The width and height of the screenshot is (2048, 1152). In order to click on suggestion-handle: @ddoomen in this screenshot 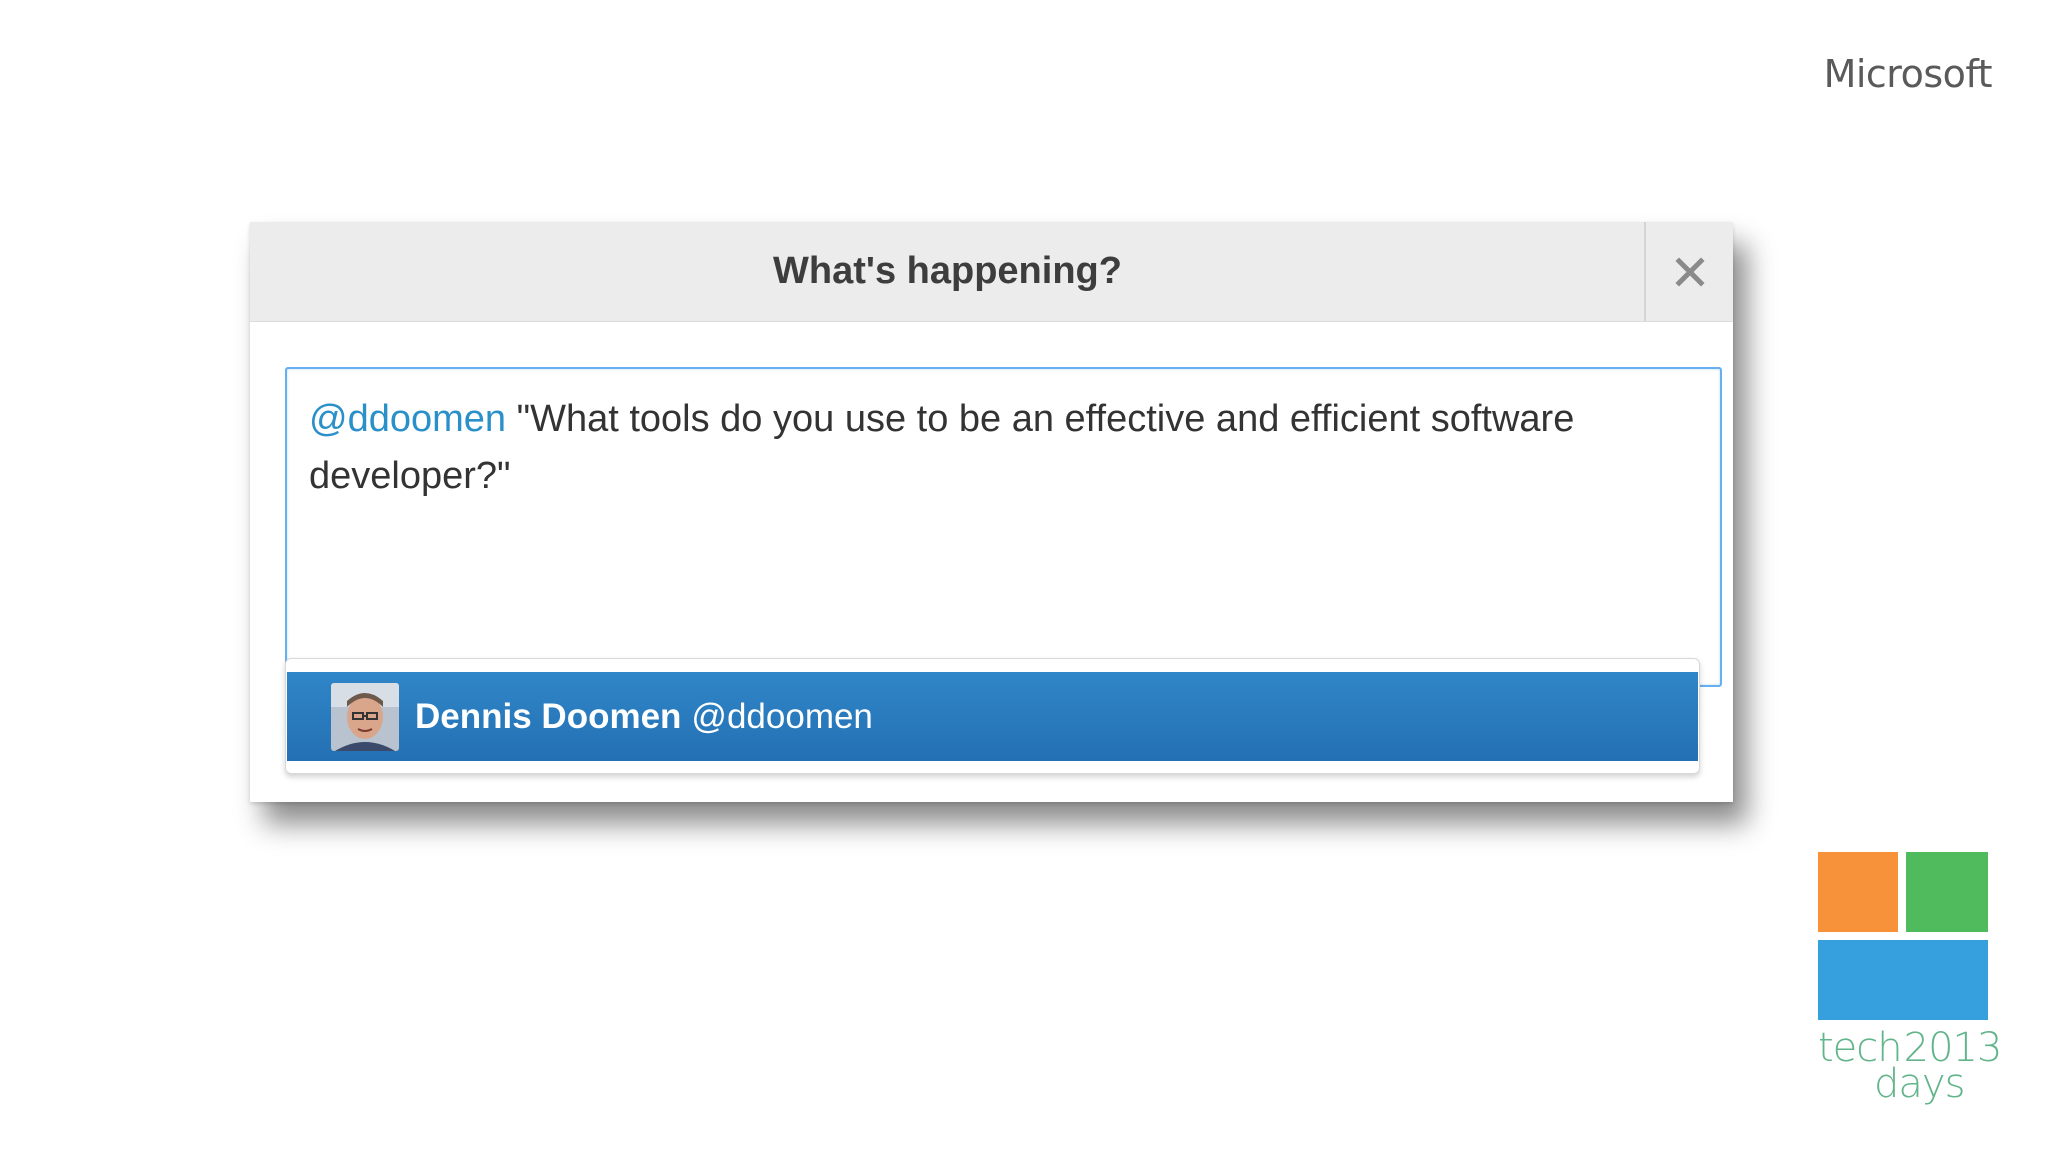, I will do `click(782, 716)`.